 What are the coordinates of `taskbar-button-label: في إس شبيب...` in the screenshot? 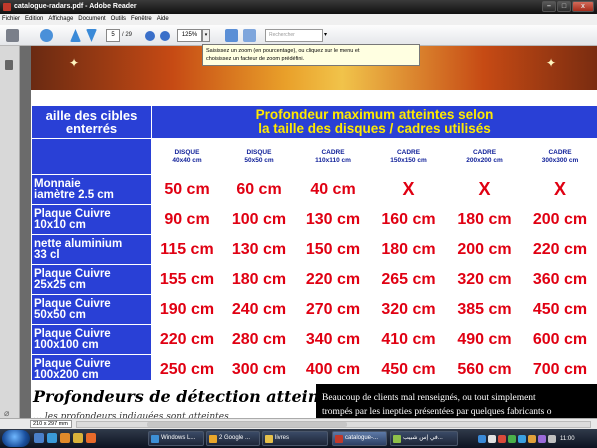 It's located at (423, 438).